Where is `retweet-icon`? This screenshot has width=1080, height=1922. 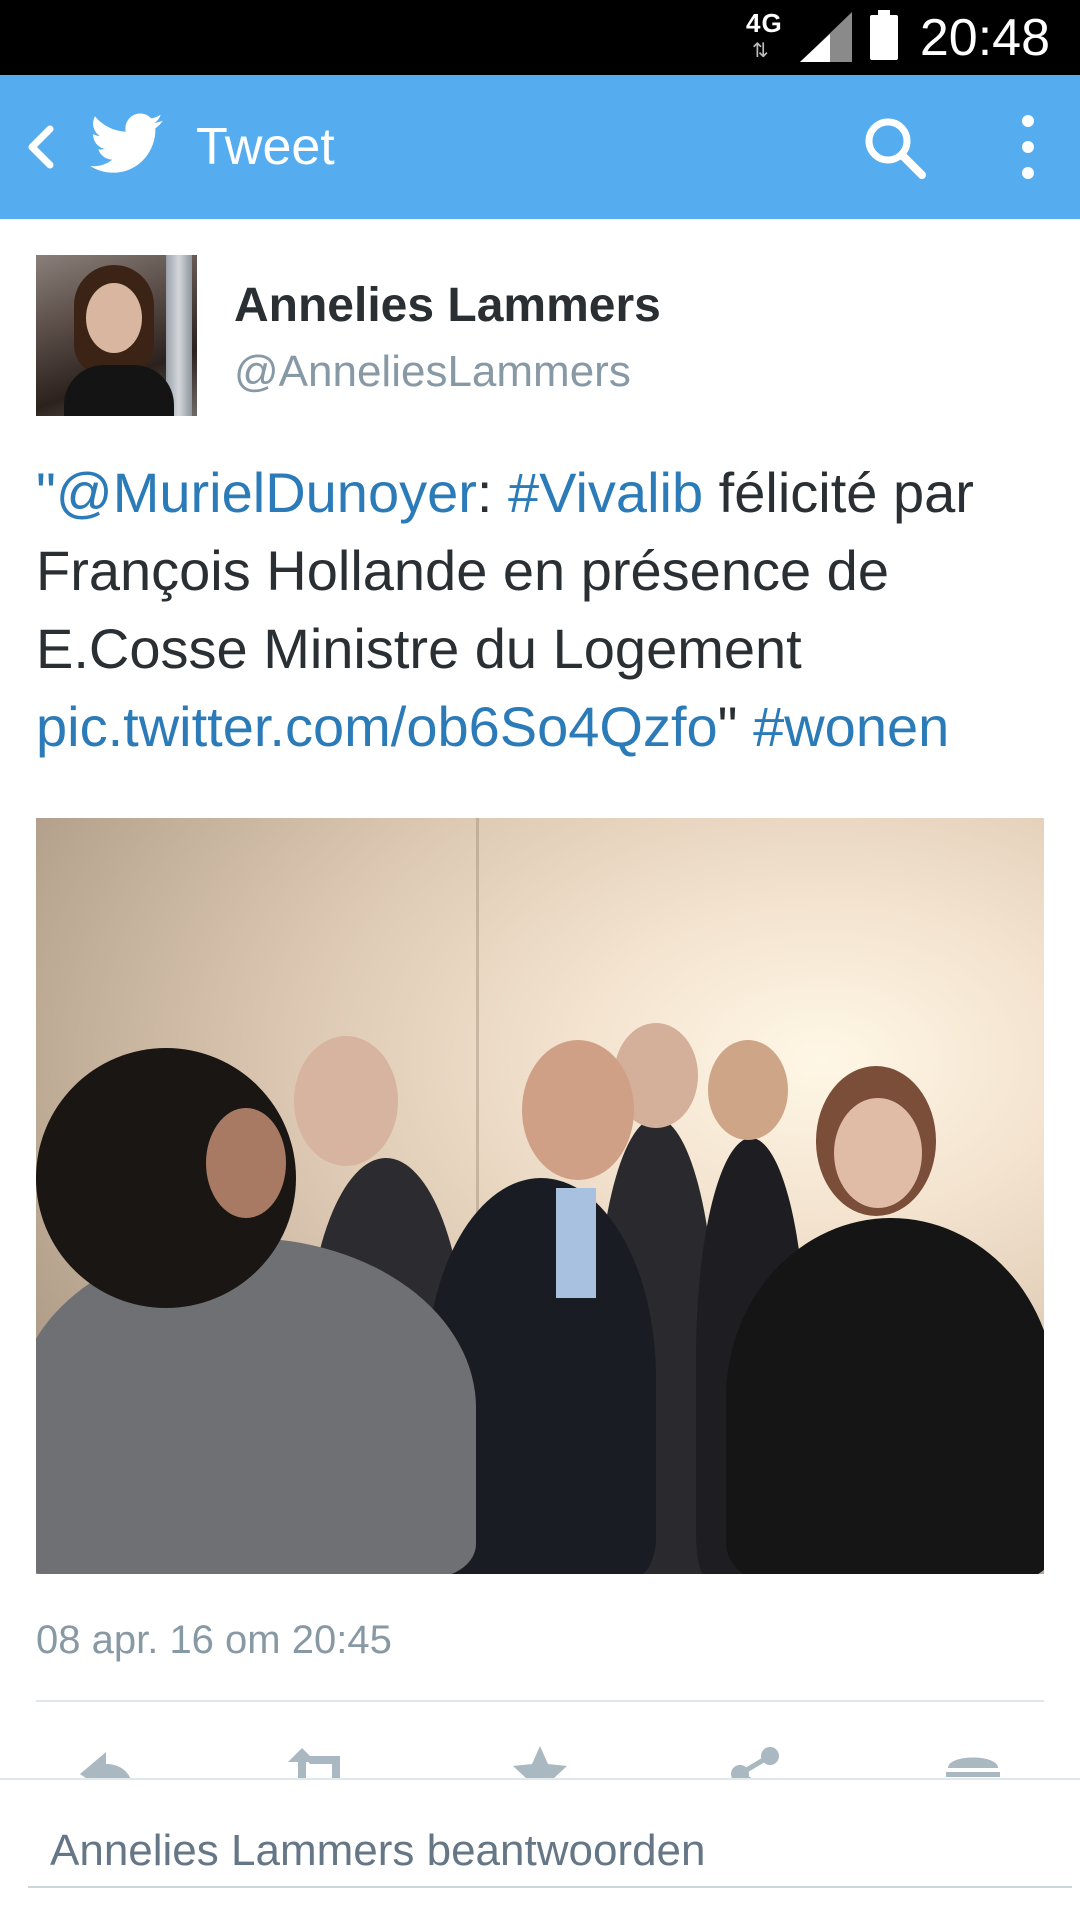
retweet-icon is located at coordinates (319, 1762).